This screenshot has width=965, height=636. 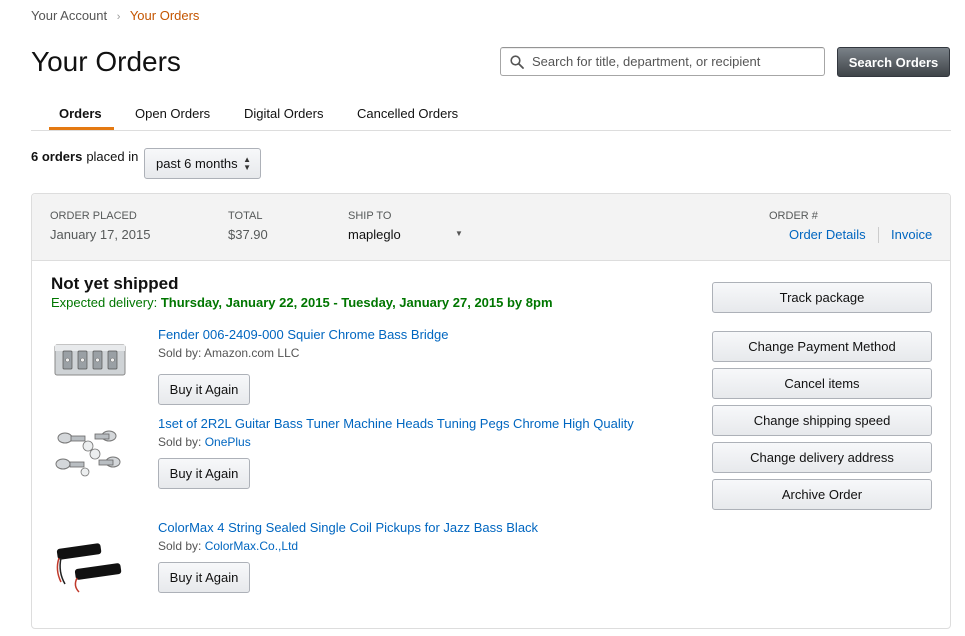 What do you see at coordinates (100, 234) in the screenshot?
I see `order-placed-value: January 17, 2015` at bounding box center [100, 234].